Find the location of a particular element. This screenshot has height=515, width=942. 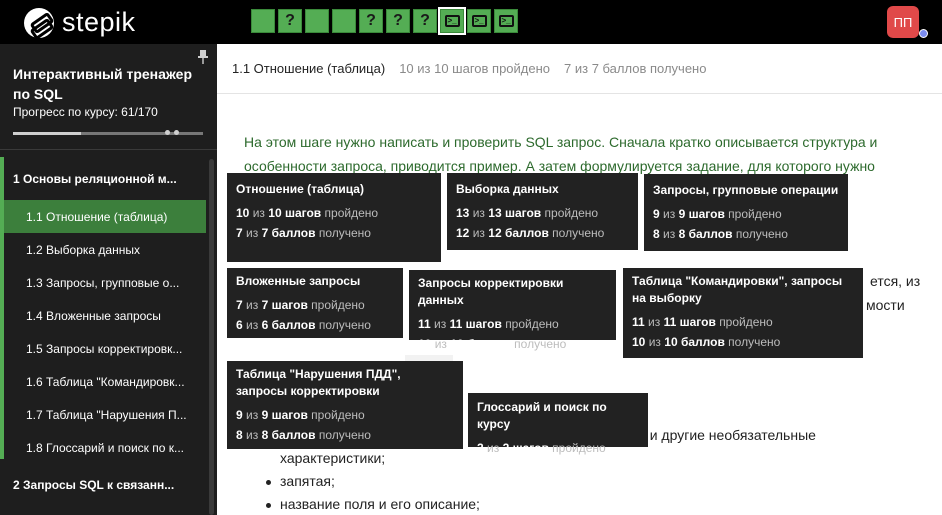

tooltip-steps: 2 из 2 шагов пройдено is located at coordinates (541, 448).